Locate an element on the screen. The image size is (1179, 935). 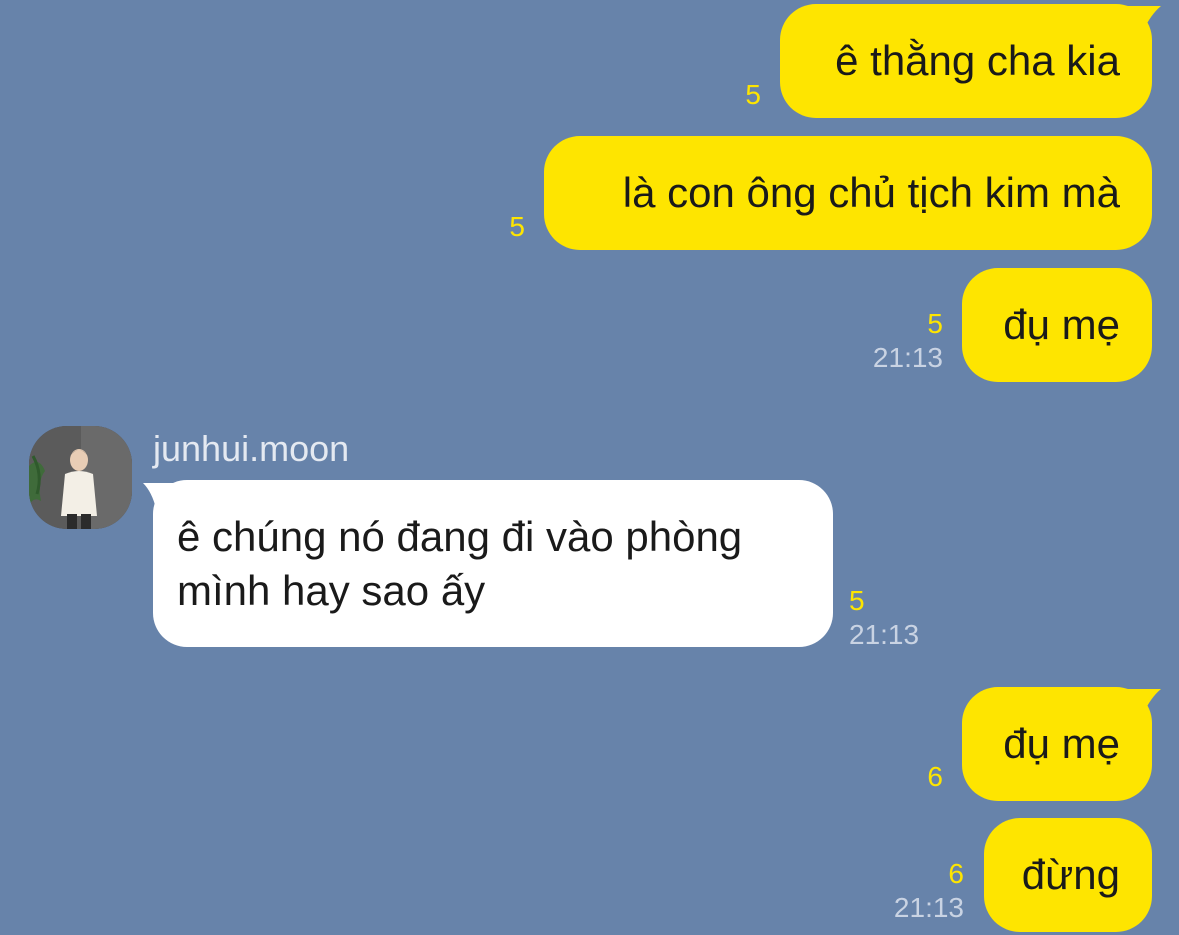
message-meta: 6 is located at coordinates (935, 777).